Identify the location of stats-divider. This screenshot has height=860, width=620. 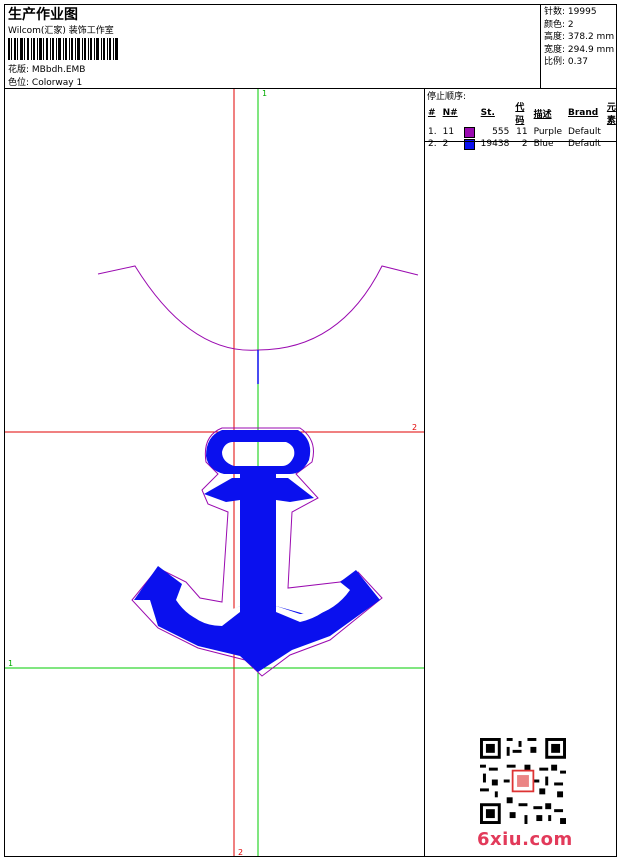
(540, 46).